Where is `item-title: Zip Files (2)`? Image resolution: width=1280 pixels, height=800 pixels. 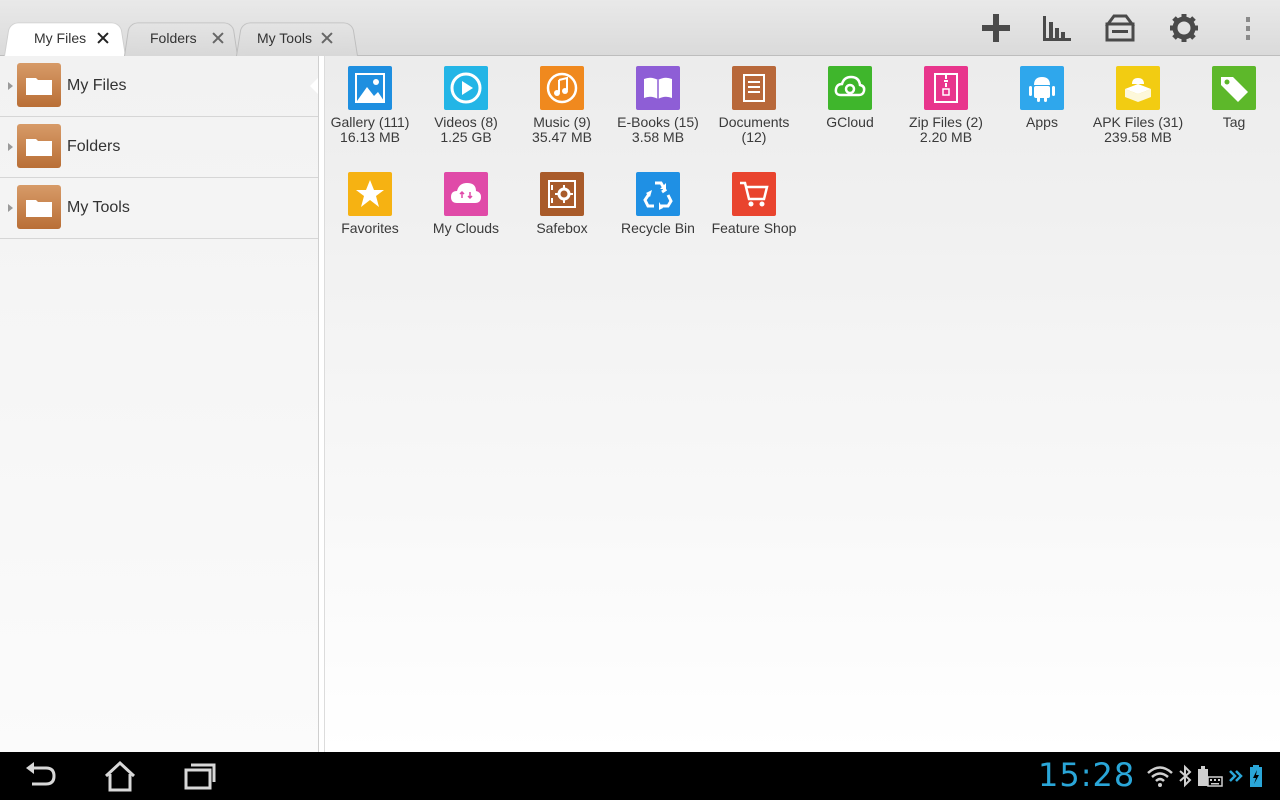 item-title: Zip Files (2) is located at coordinates (946, 122).